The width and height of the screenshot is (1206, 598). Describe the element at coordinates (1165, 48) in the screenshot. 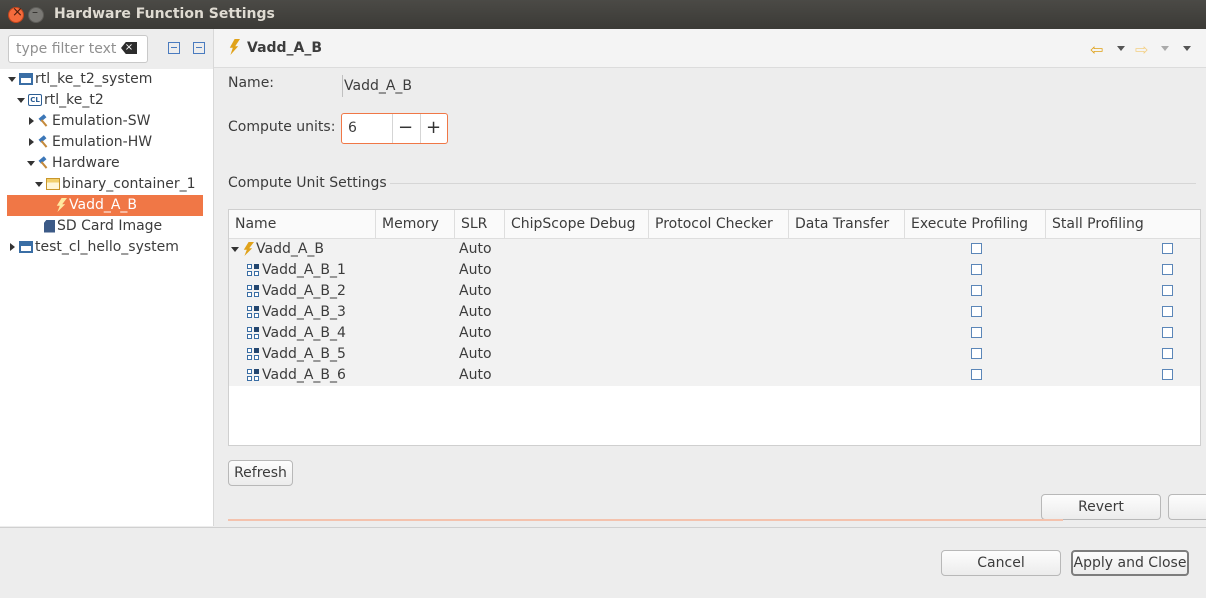

I see `forward-history-dropdown-icon` at that location.